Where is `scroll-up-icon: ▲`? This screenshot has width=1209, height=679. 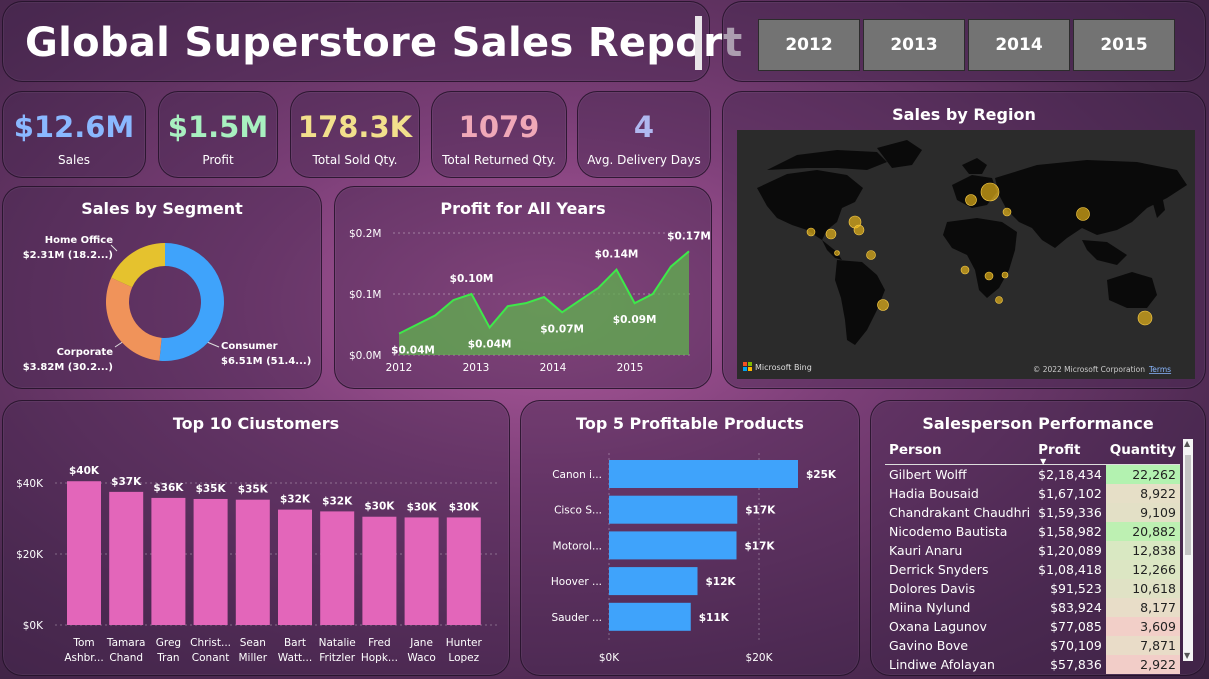
scroll-up-icon: ▲ is located at coordinates (1187, 444).